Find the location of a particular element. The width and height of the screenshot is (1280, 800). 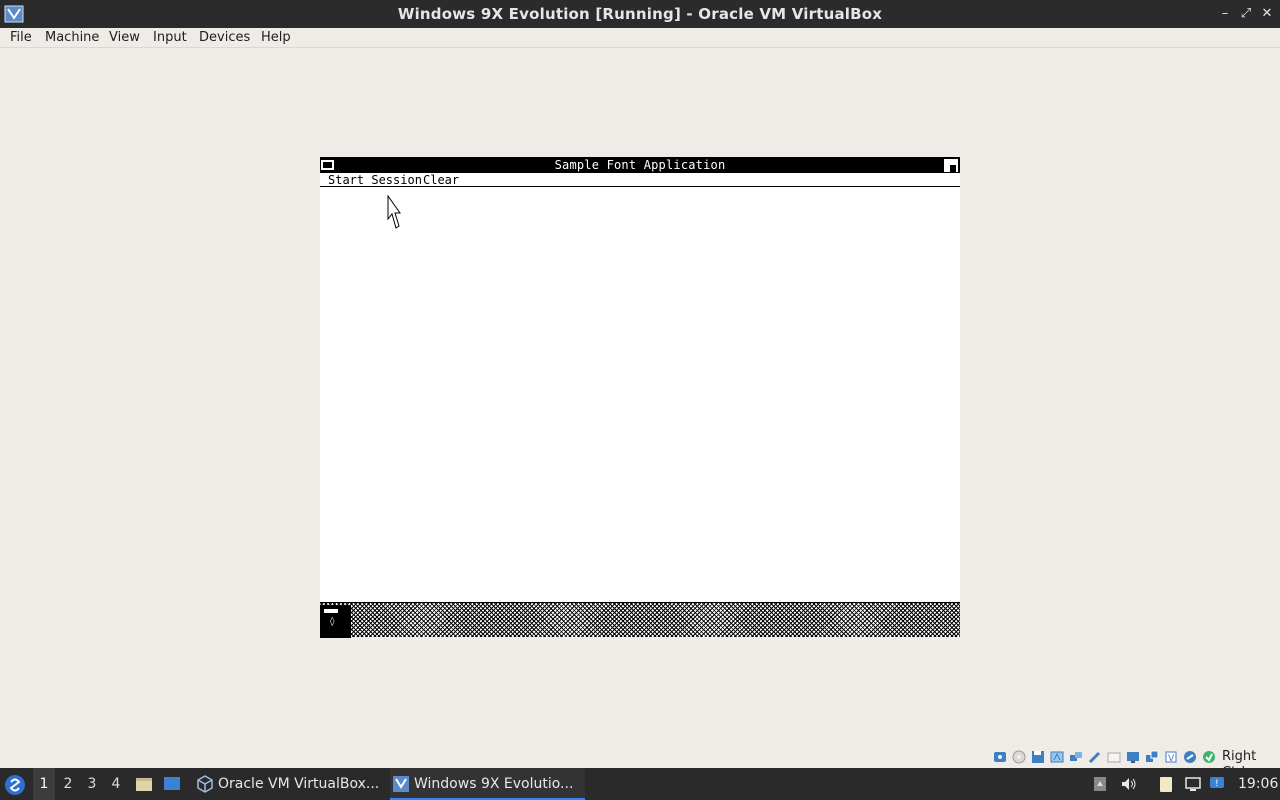

notification-icon: ! is located at coordinates (1218, 784).